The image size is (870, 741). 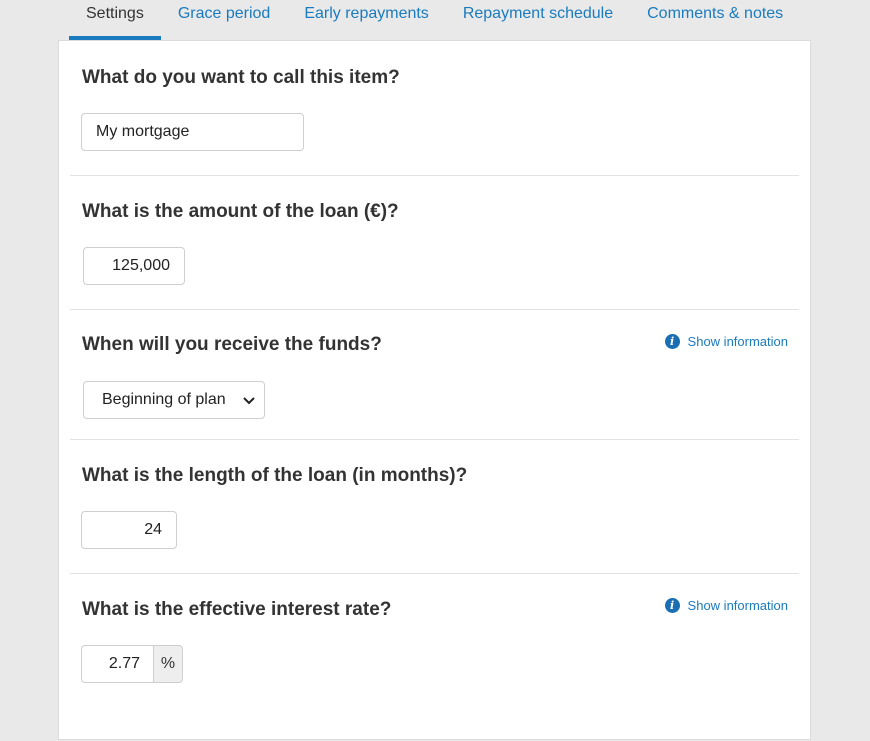 I want to click on loan-length-input: 24, so click(x=129, y=530).